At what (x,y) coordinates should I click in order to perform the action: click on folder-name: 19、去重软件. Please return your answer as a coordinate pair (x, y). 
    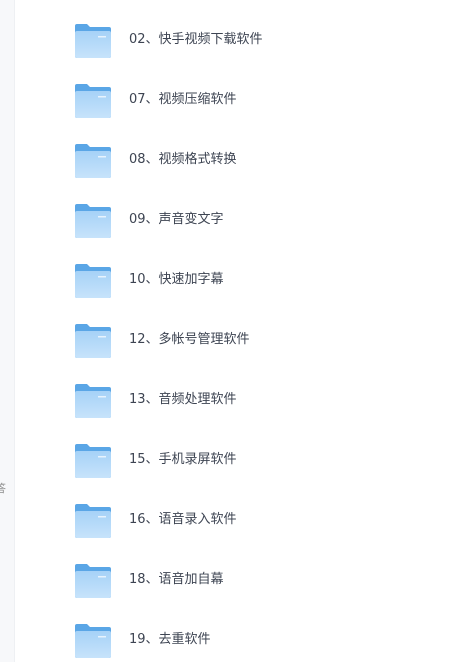
    Looking at the image, I should click on (170, 639).